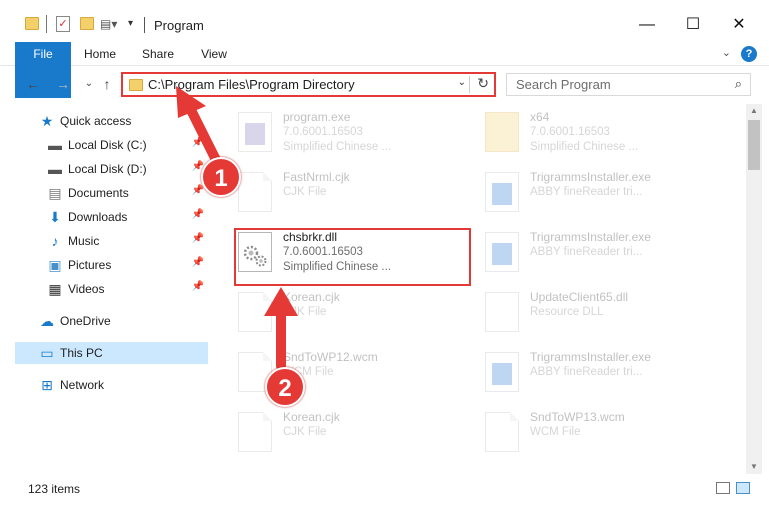  Describe the element at coordinates (754, 111) in the screenshot. I see `scroll-up-icon: ▲` at that location.